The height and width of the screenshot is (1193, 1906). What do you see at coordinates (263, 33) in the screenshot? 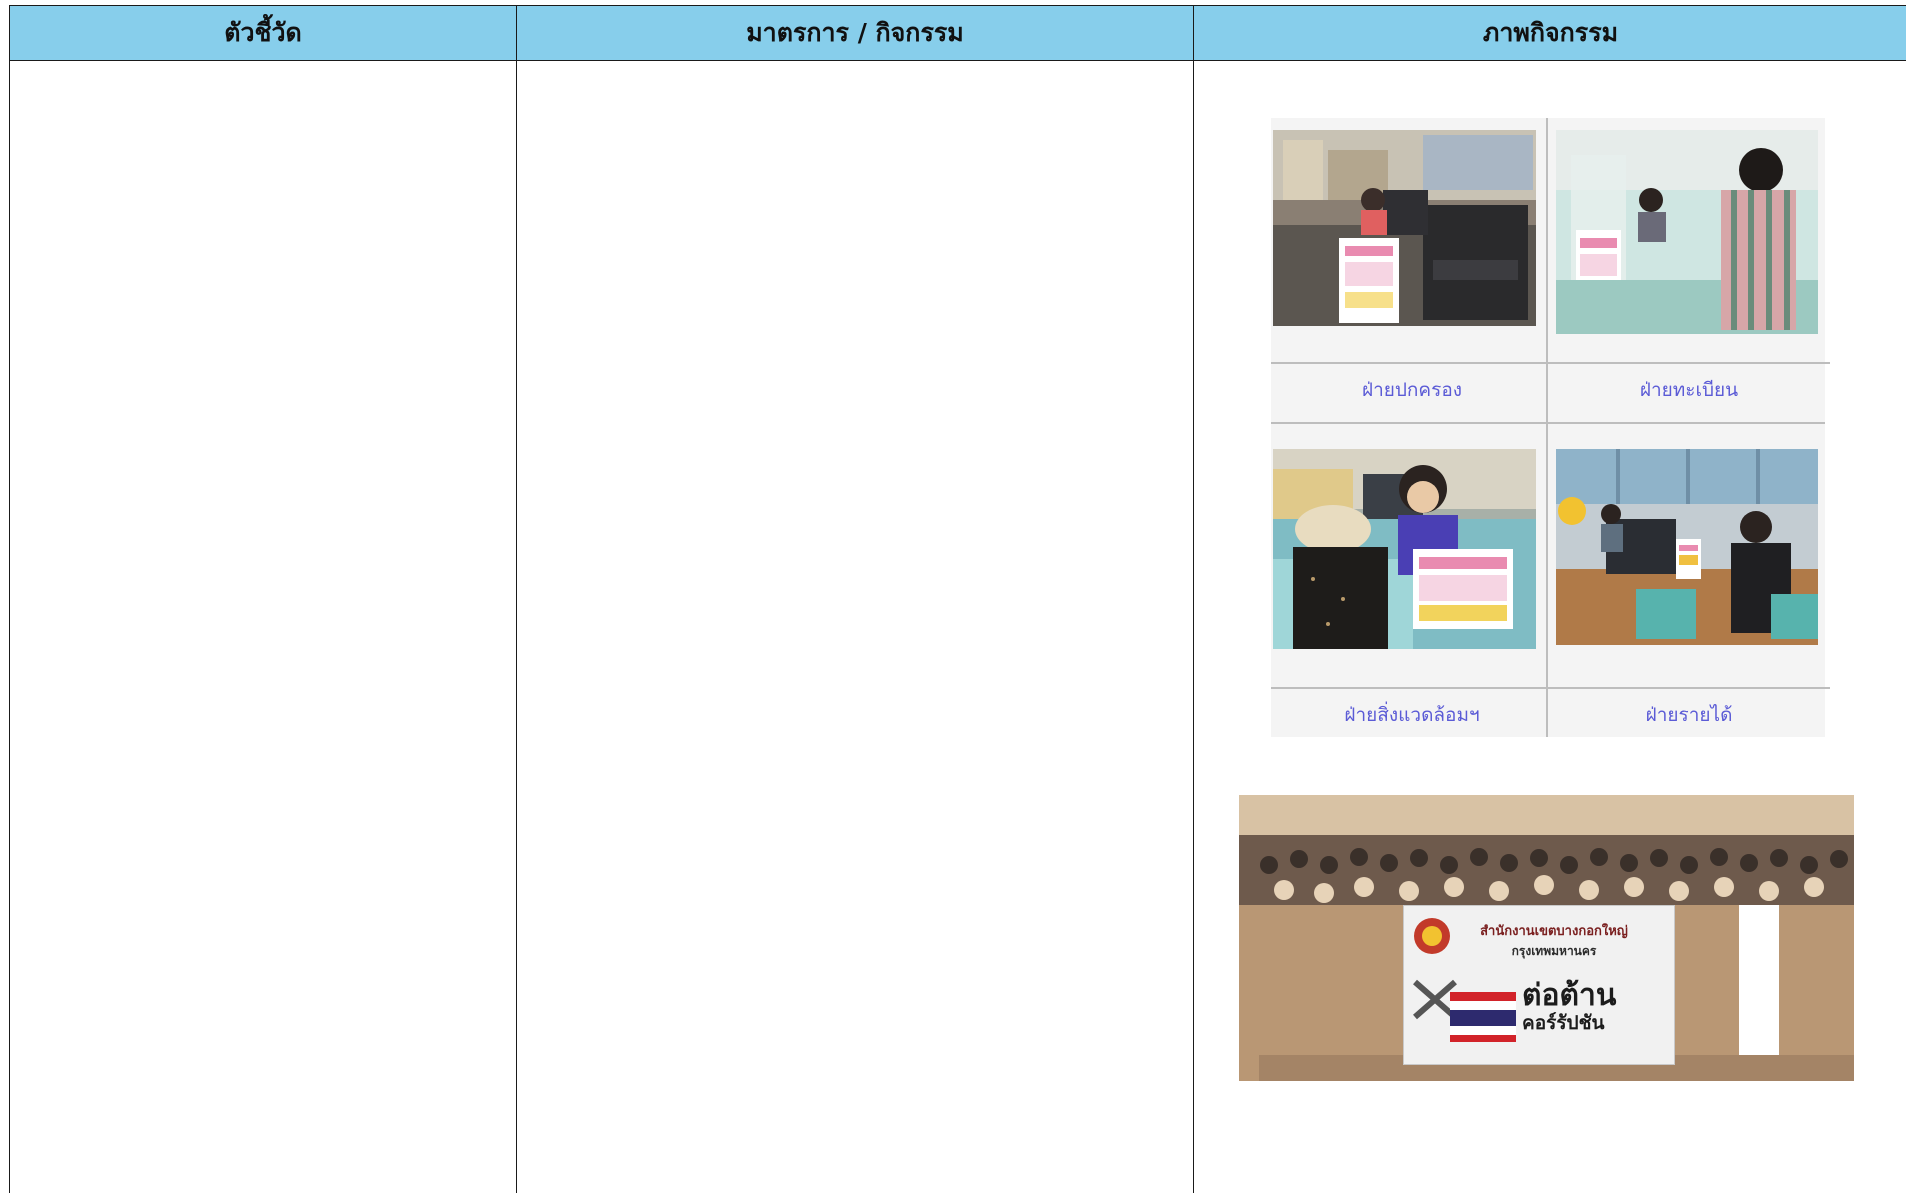
I see `header-indicator: ตัวชี้วัด` at bounding box center [263, 33].